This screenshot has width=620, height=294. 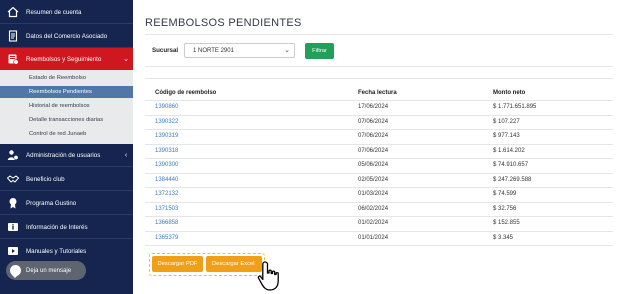 What do you see at coordinates (13, 179) in the screenshot?
I see `handshake-icon` at bounding box center [13, 179].